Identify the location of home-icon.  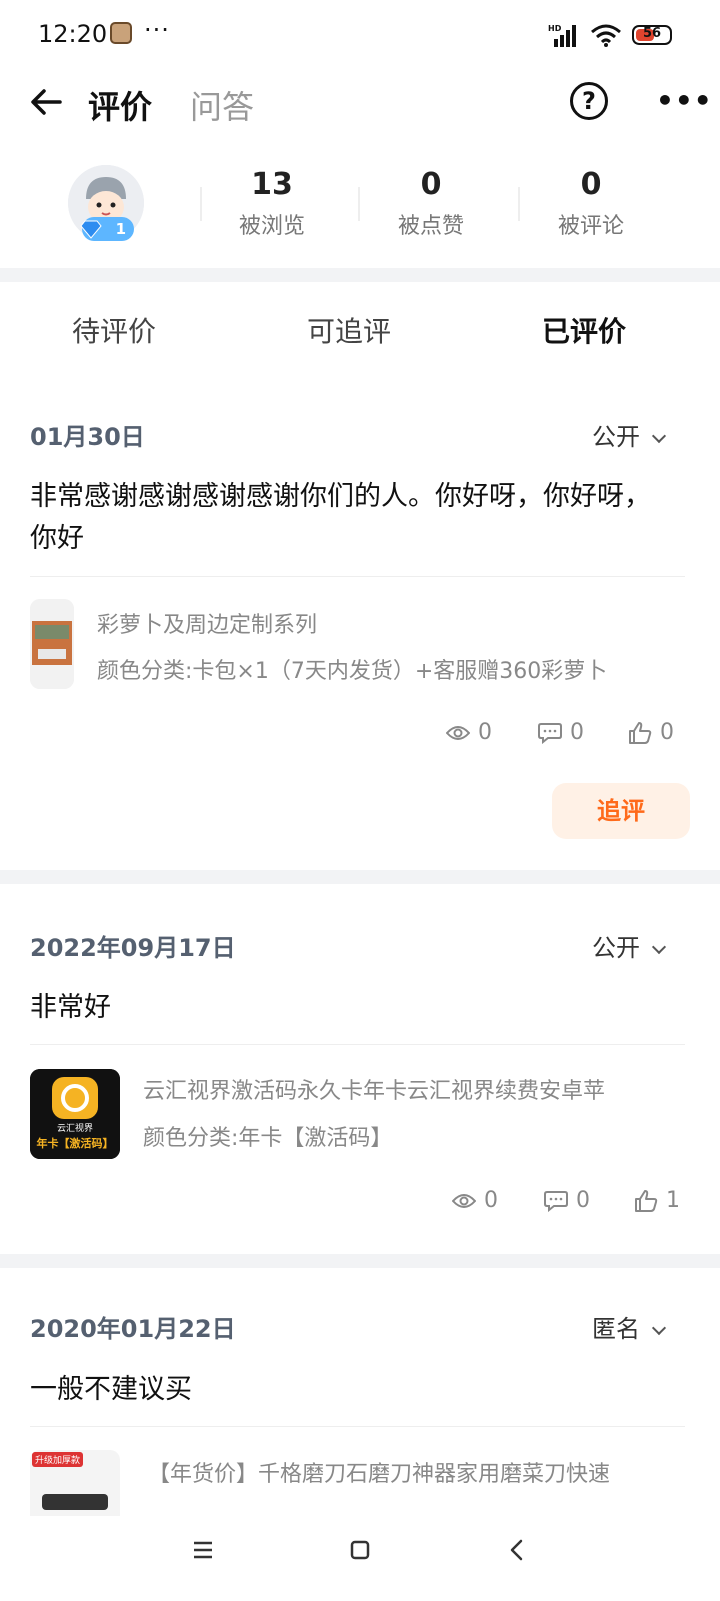
(360, 1550).